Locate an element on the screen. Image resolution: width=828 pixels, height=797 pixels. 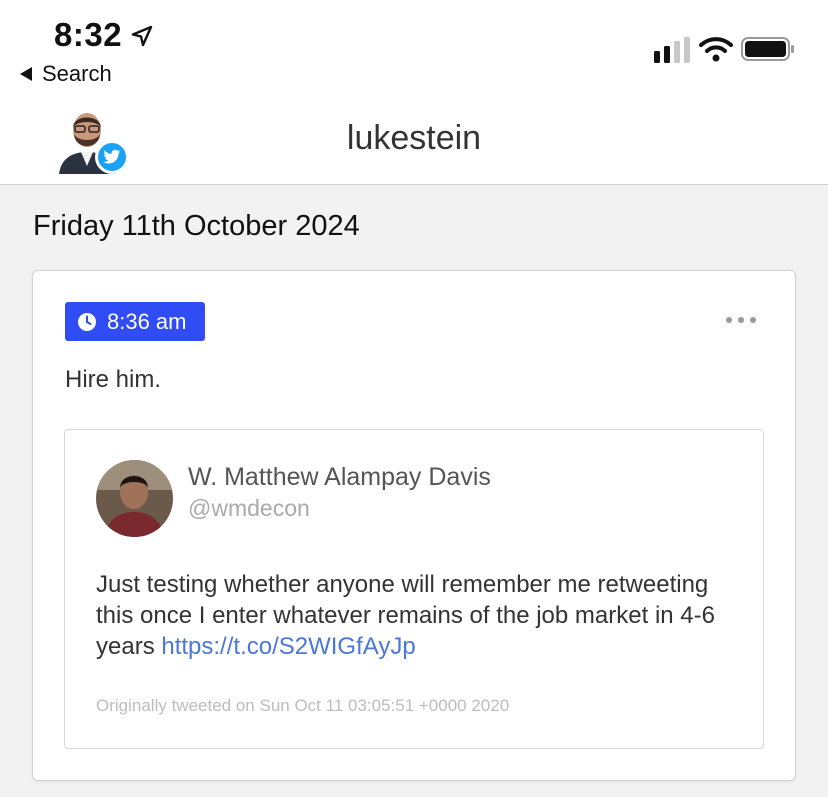
time-badge-label: 8:36 am is located at coordinates (147, 321).